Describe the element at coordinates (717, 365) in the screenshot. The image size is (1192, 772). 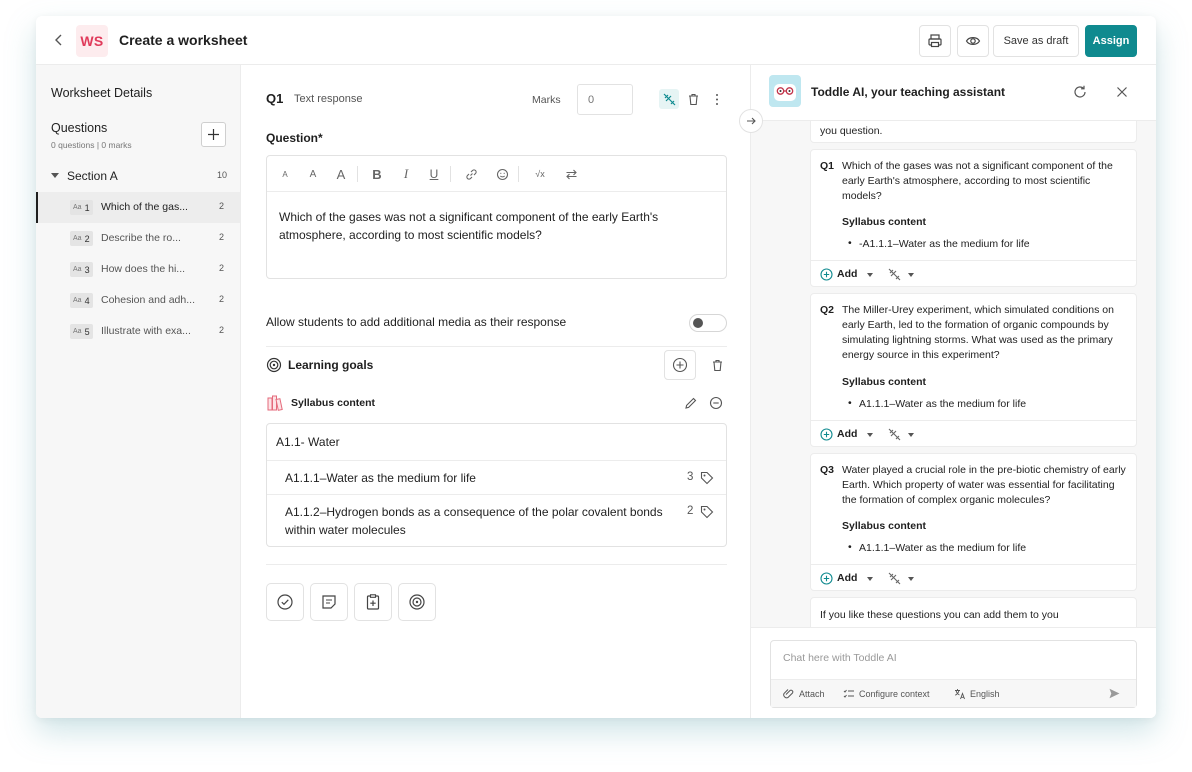
I see `delete-learning-goals-icon` at that location.